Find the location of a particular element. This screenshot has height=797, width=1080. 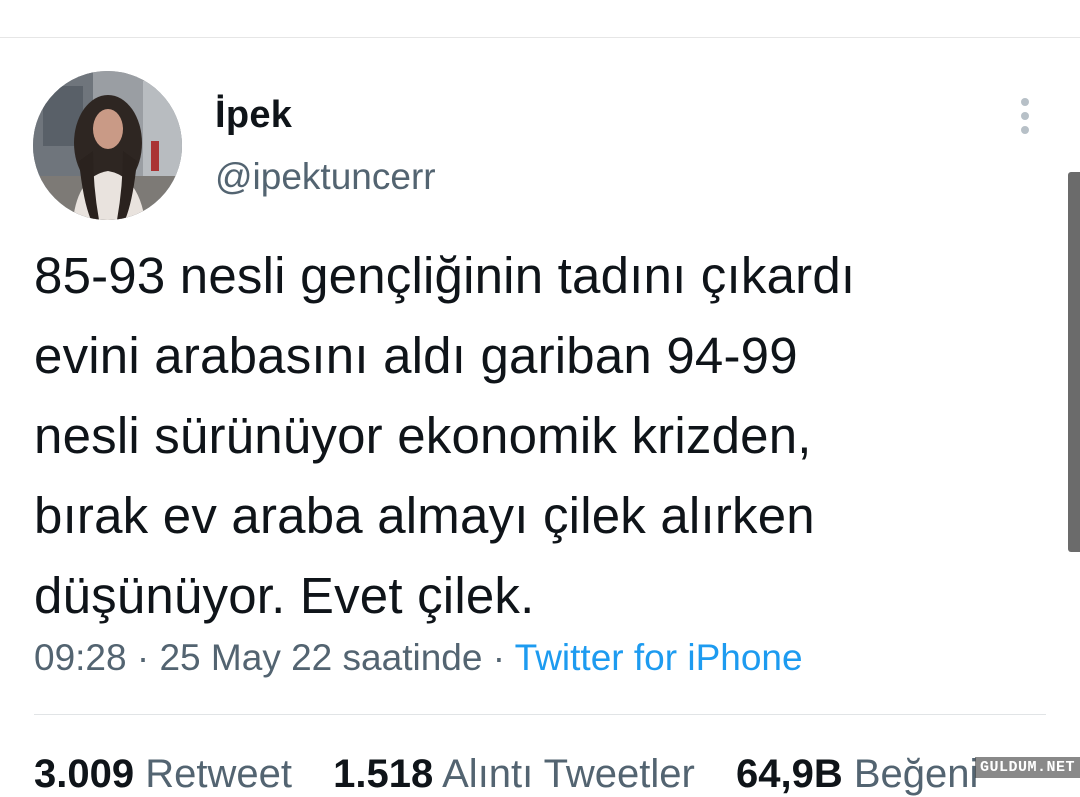

tweet-text-line: evini arabasını aldı gariban 94-99 is located at coordinates (416, 355).